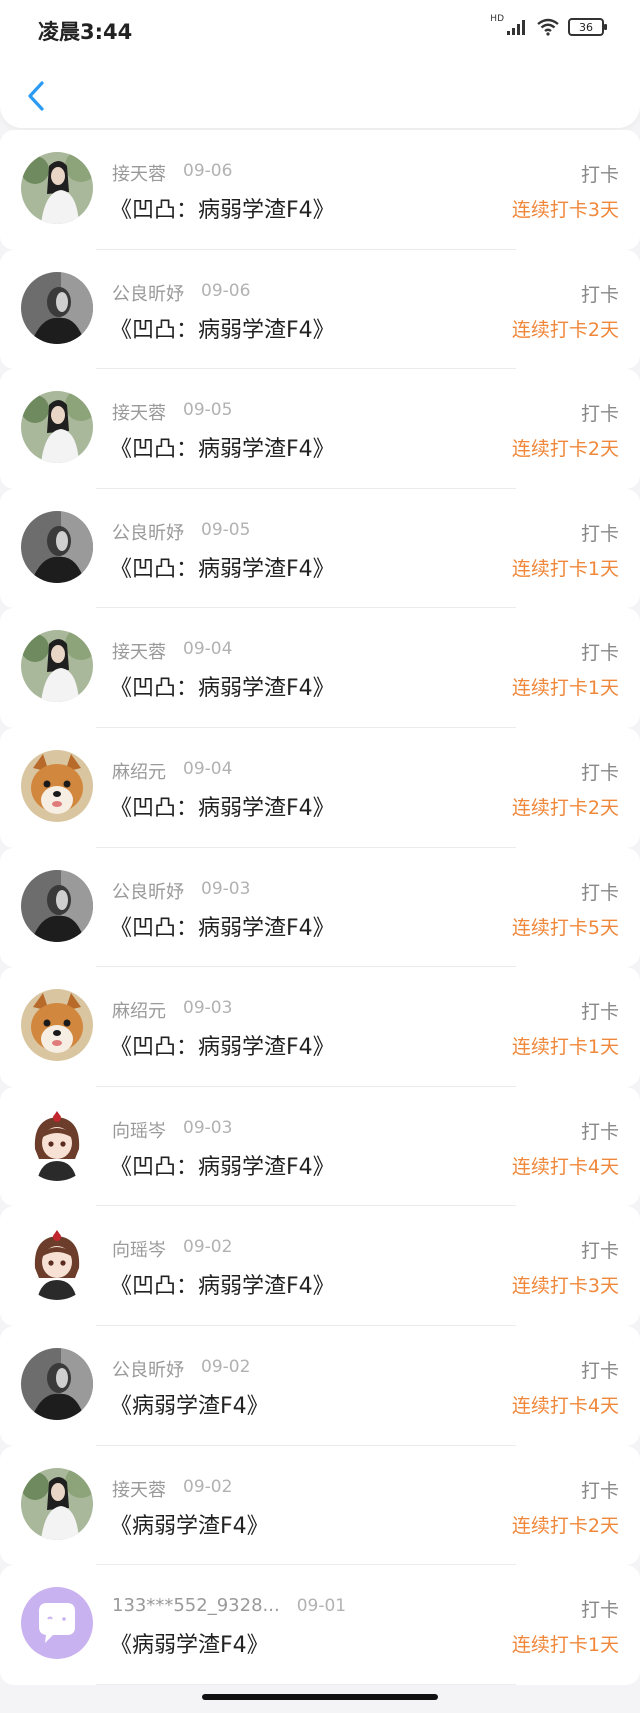  Describe the element at coordinates (321, 1606) in the screenshot. I see `checkin-date: 09-01` at that location.